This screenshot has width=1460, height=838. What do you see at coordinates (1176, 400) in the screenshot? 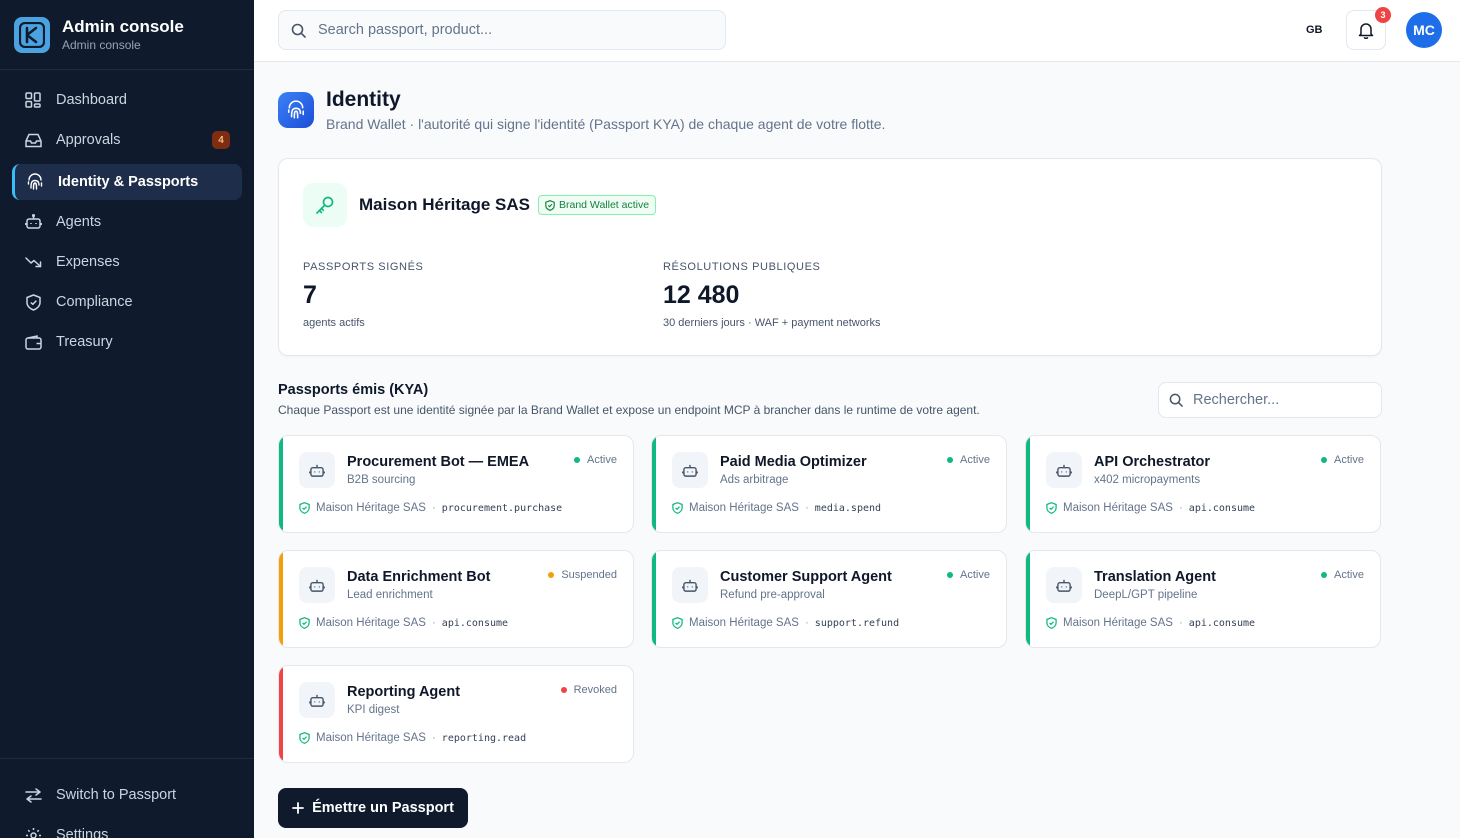
I see `search-icon` at bounding box center [1176, 400].